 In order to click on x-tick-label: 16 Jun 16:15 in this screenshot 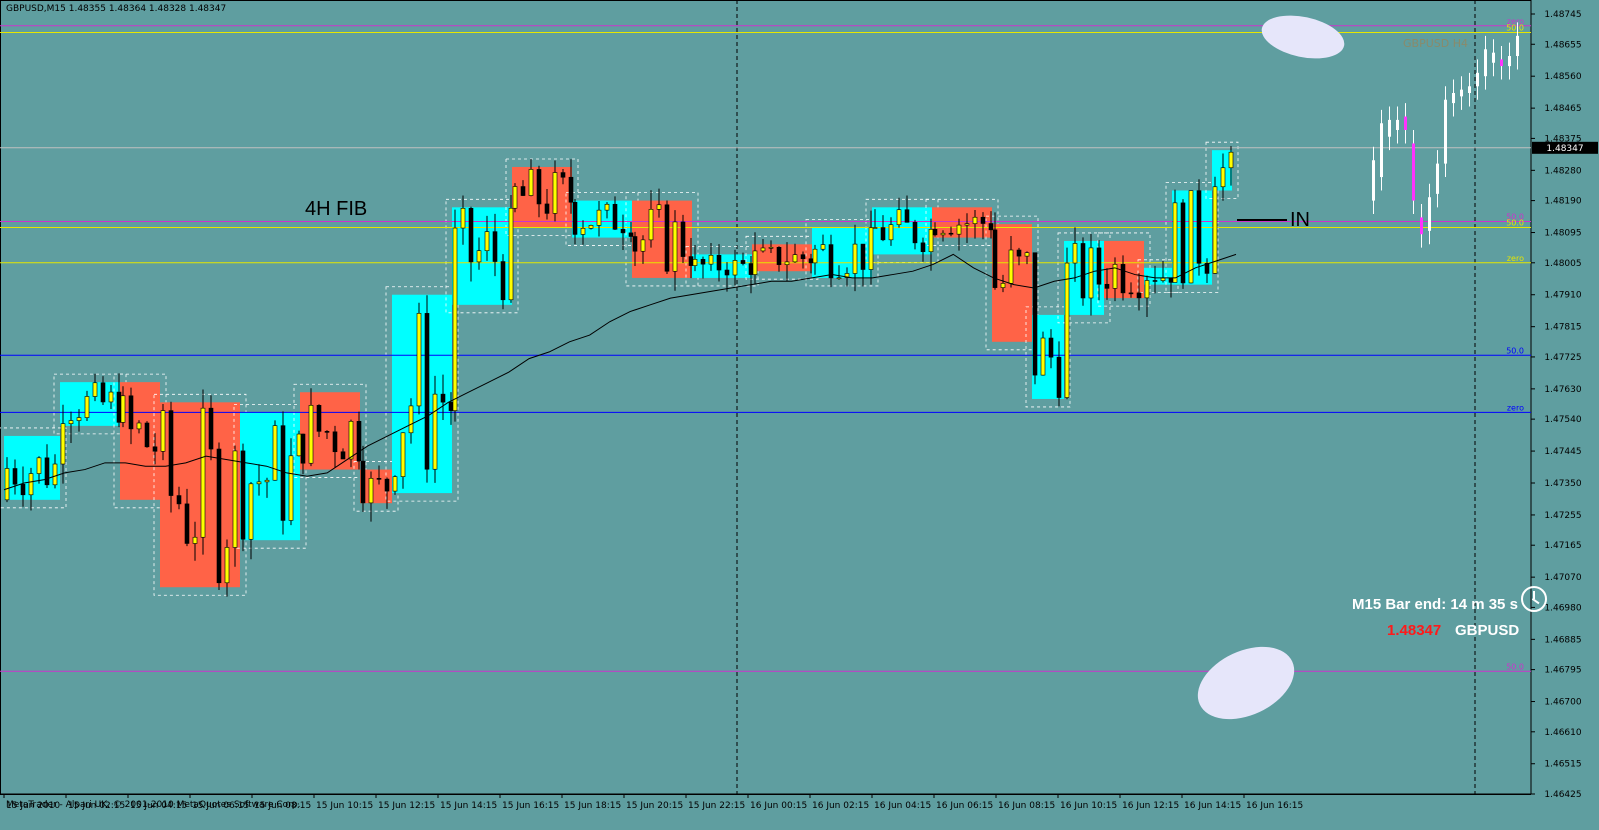, I will do `click(1274, 806)`.